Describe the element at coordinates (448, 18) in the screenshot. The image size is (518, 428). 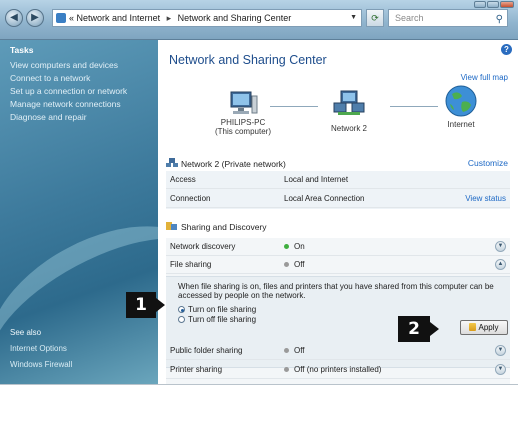
I see `search-input: Search ⚲` at that location.